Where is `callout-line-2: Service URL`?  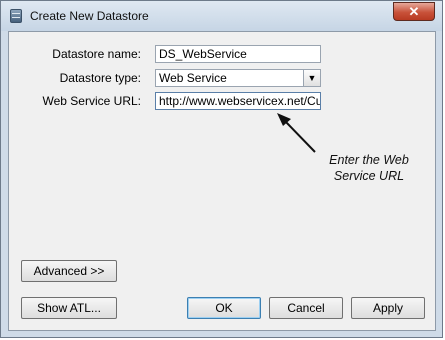
callout-line-2: Service URL is located at coordinates (369, 176).